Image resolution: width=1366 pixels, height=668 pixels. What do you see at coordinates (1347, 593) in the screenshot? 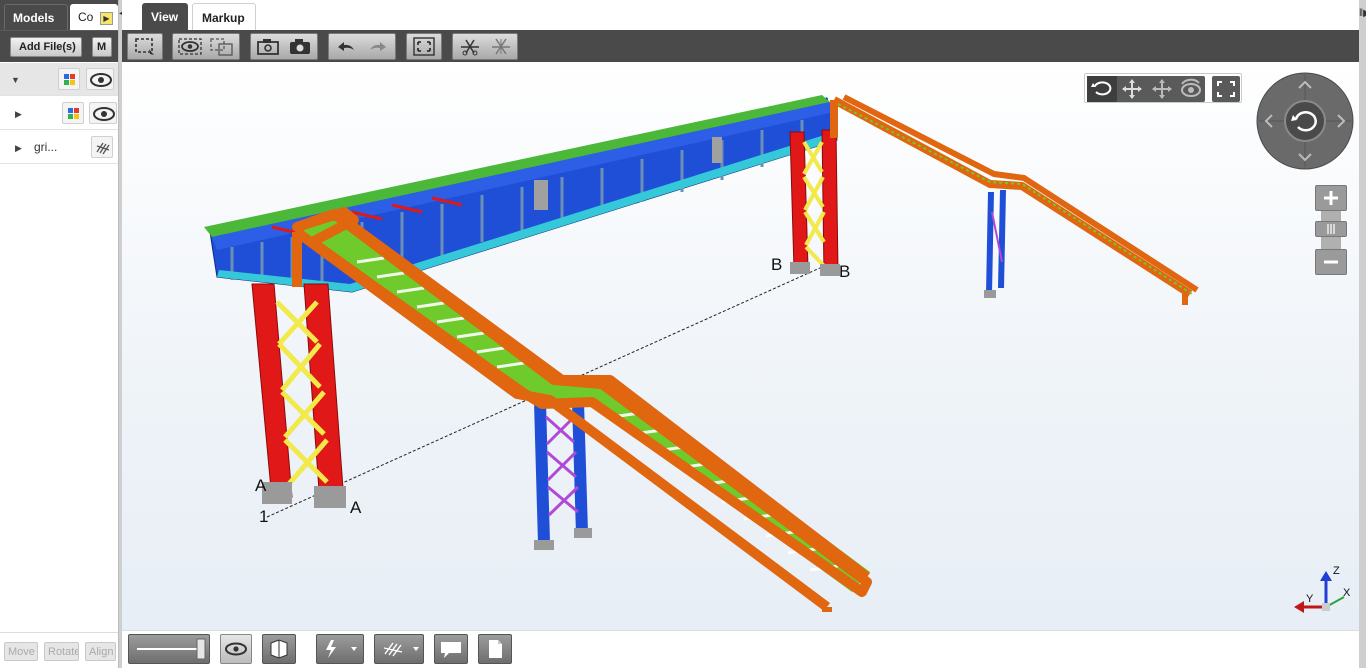
I see `axis-x-label: X` at bounding box center [1347, 593].